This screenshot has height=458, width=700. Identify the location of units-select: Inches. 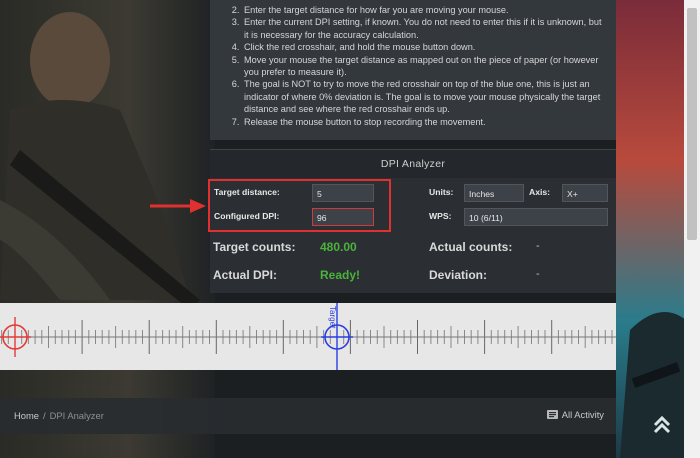
(494, 193).